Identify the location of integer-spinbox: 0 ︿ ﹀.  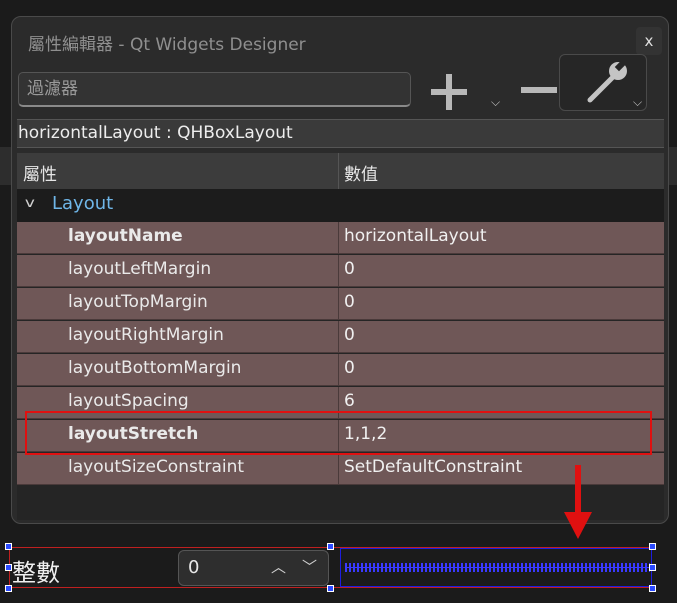
(253, 568).